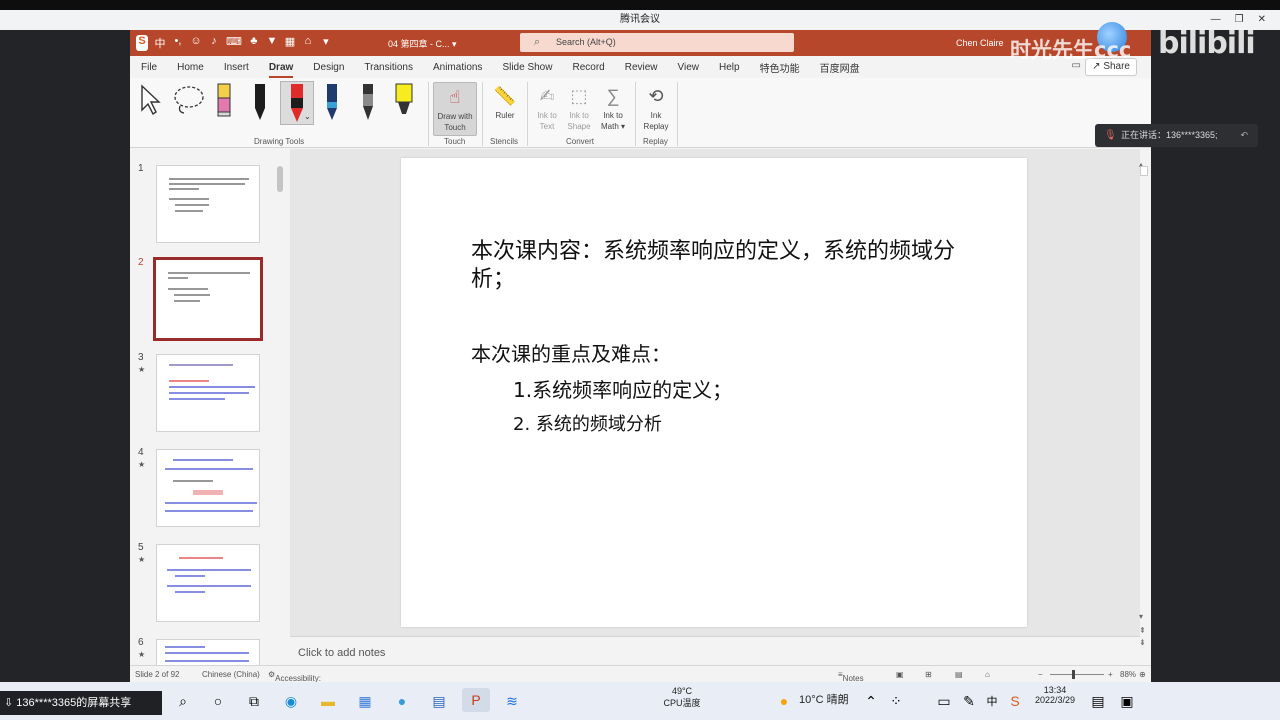 This screenshot has width=1280, height=720. Describe the element at coordinates (189, 100) in the screenshot. I see `lasso-select-icon` at that location.